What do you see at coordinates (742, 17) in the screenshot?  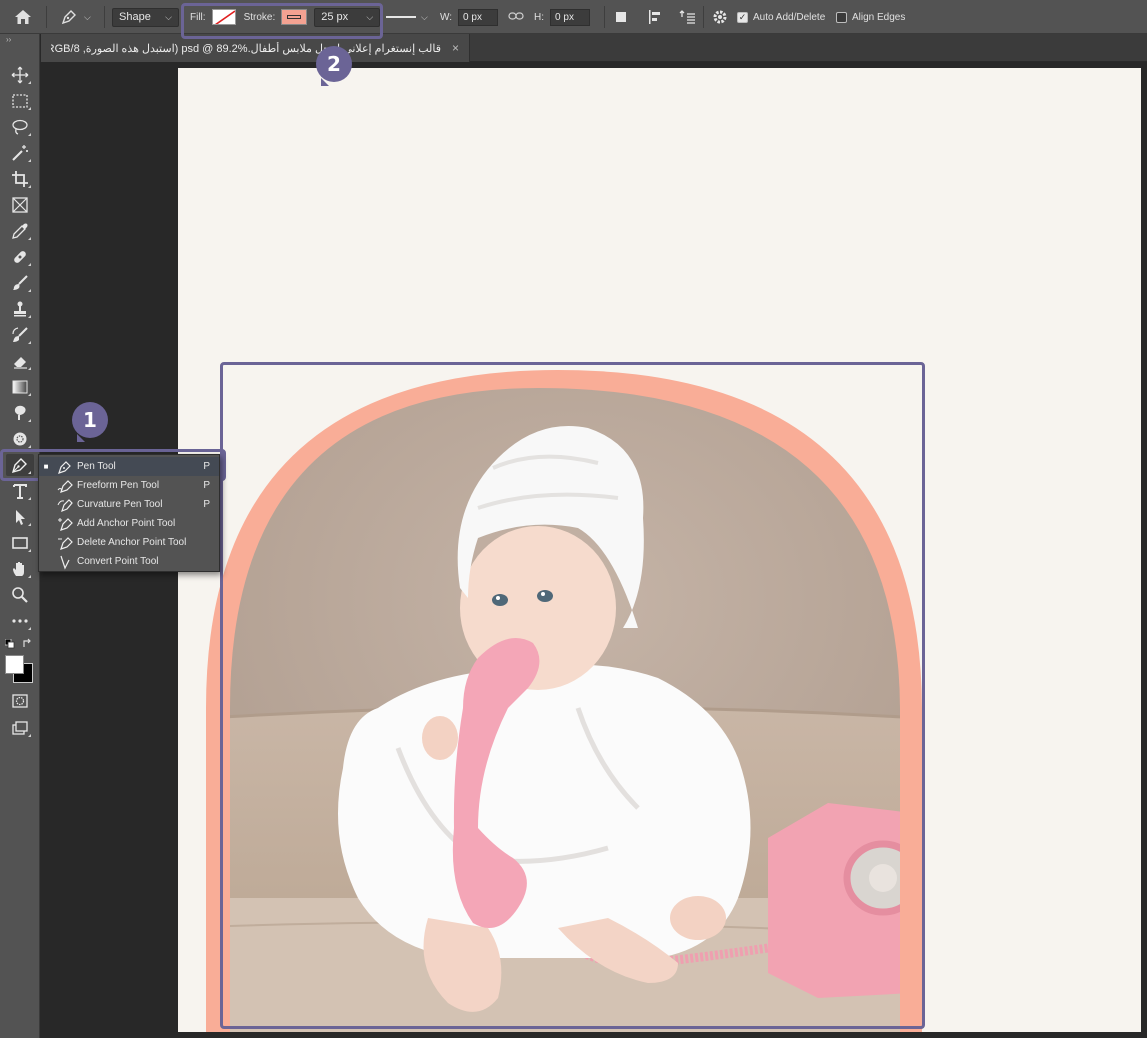 I see `checkbox-checked-icon: ✓` at bounding box center [742, 17].